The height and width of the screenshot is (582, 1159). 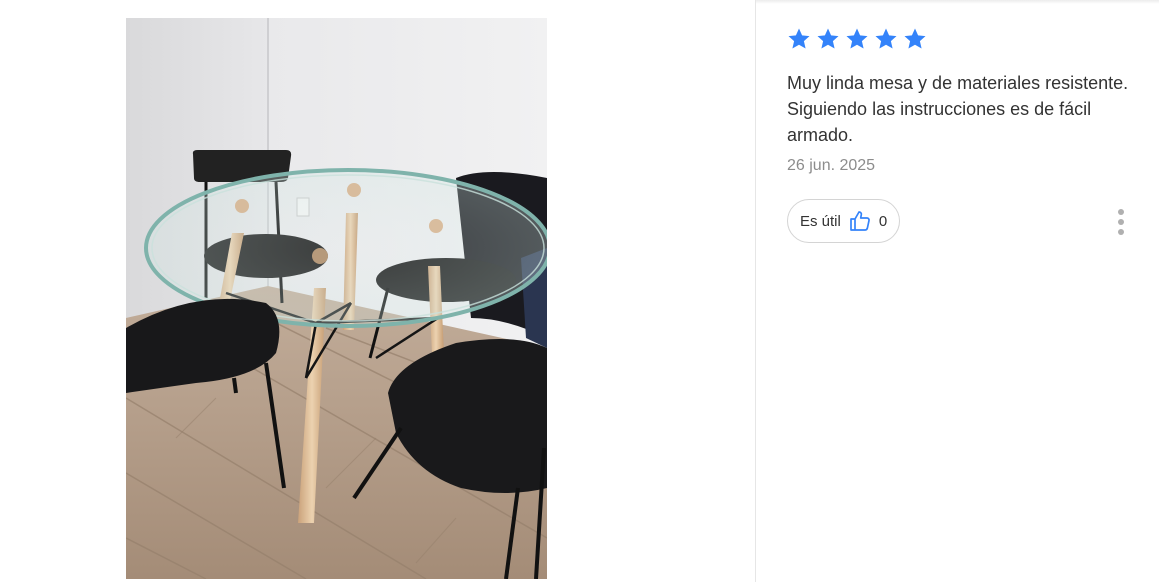 What do you see at coordinates (820, 221) in the screenshot?
I see `helpful-label: Es útil` at bounding box center [820, 221].